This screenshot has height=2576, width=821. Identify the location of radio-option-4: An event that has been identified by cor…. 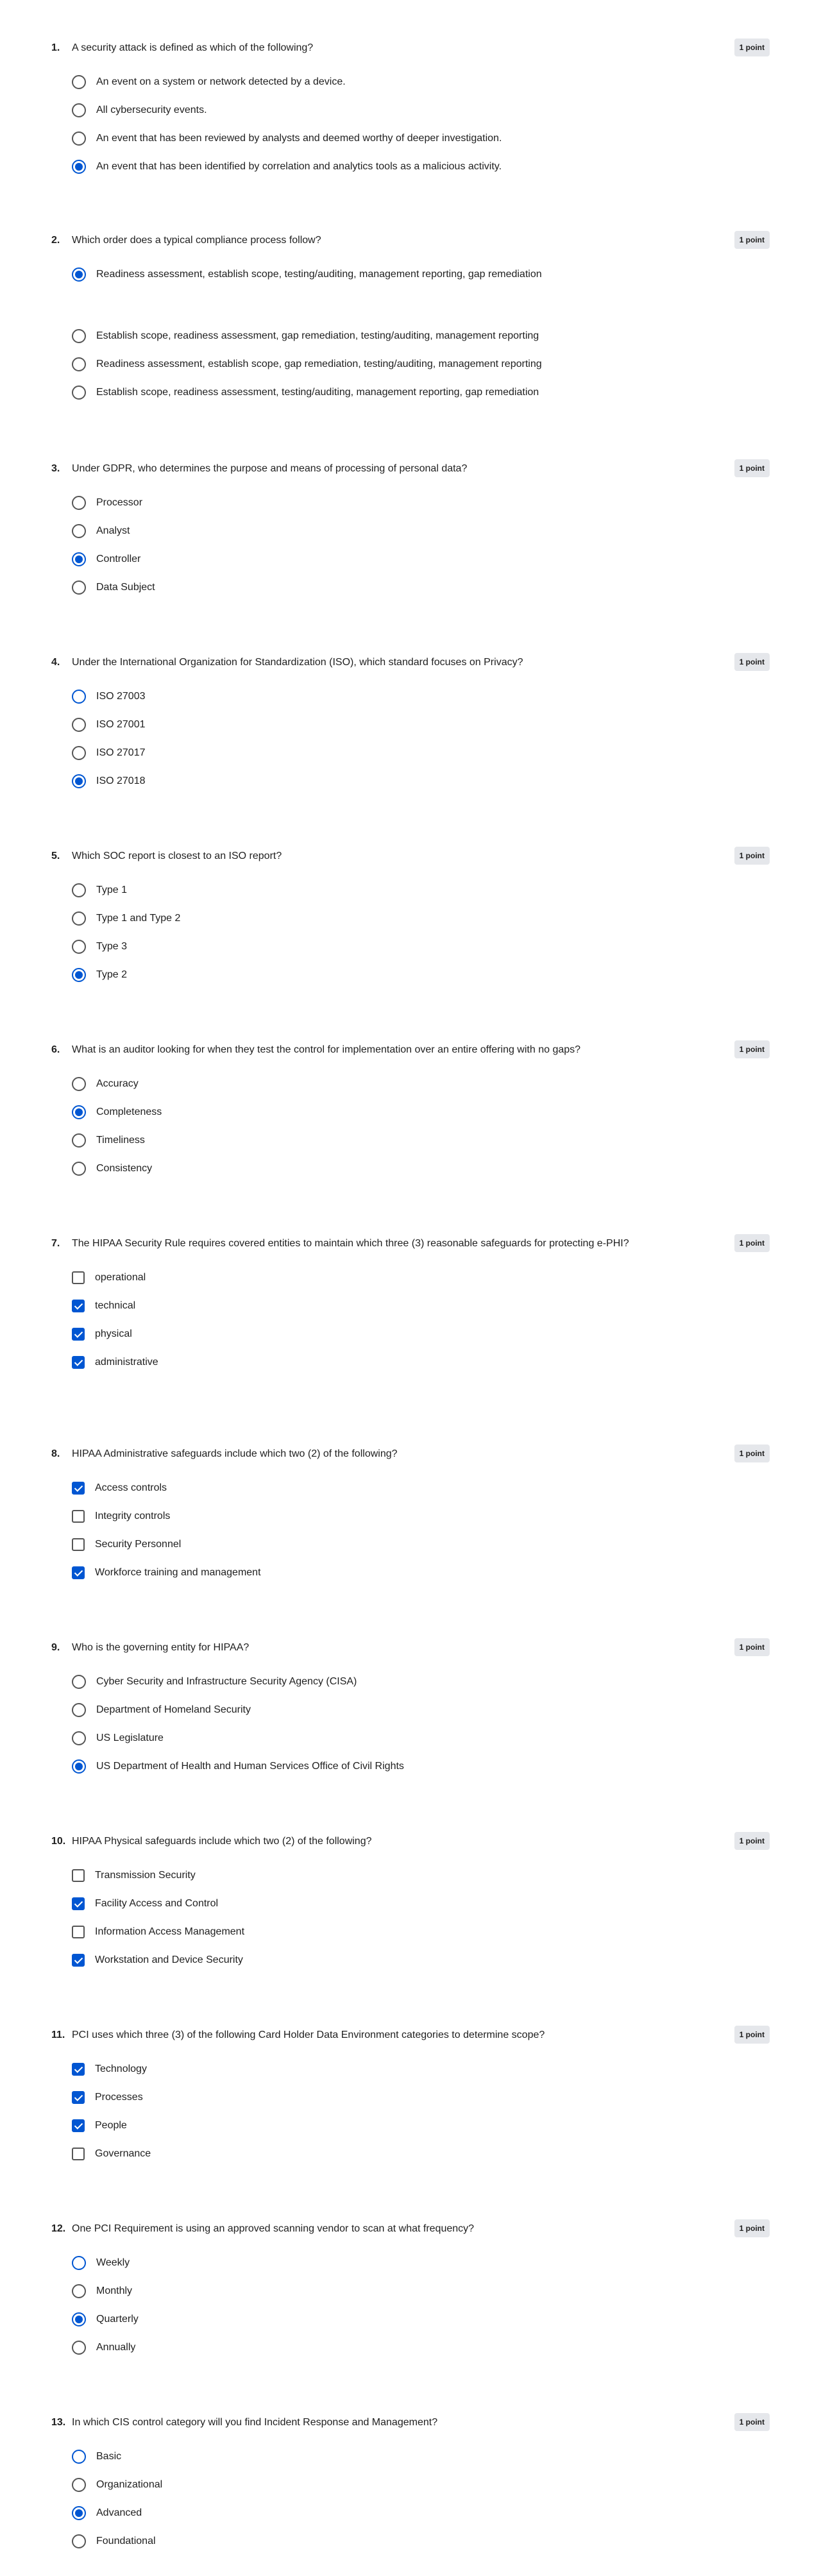
(421, 167).